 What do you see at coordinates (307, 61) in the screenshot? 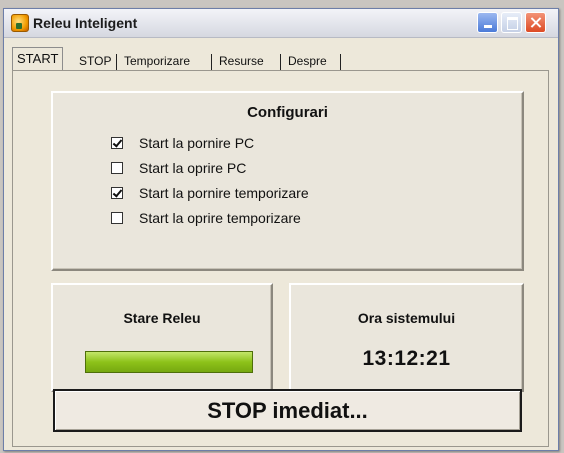
I see `tab-despre: Despre` at bounding box center [307, 61].